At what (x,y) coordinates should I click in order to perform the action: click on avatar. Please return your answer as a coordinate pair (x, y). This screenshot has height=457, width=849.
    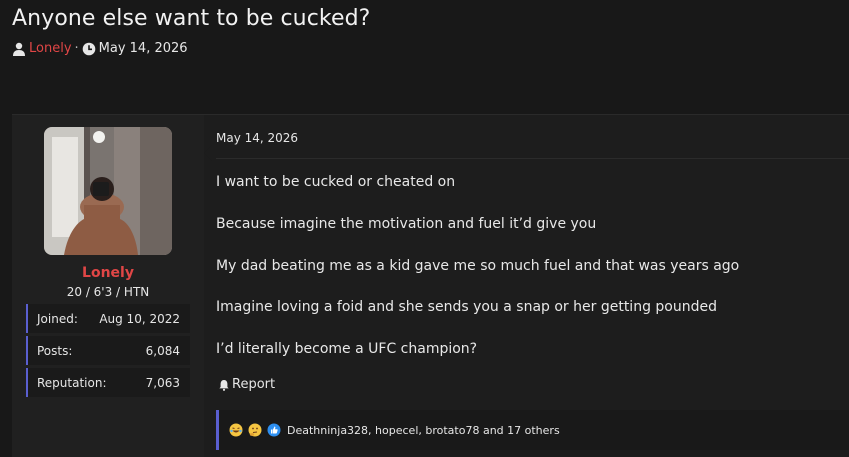
    Looking at the image, I should click on (108, 191).